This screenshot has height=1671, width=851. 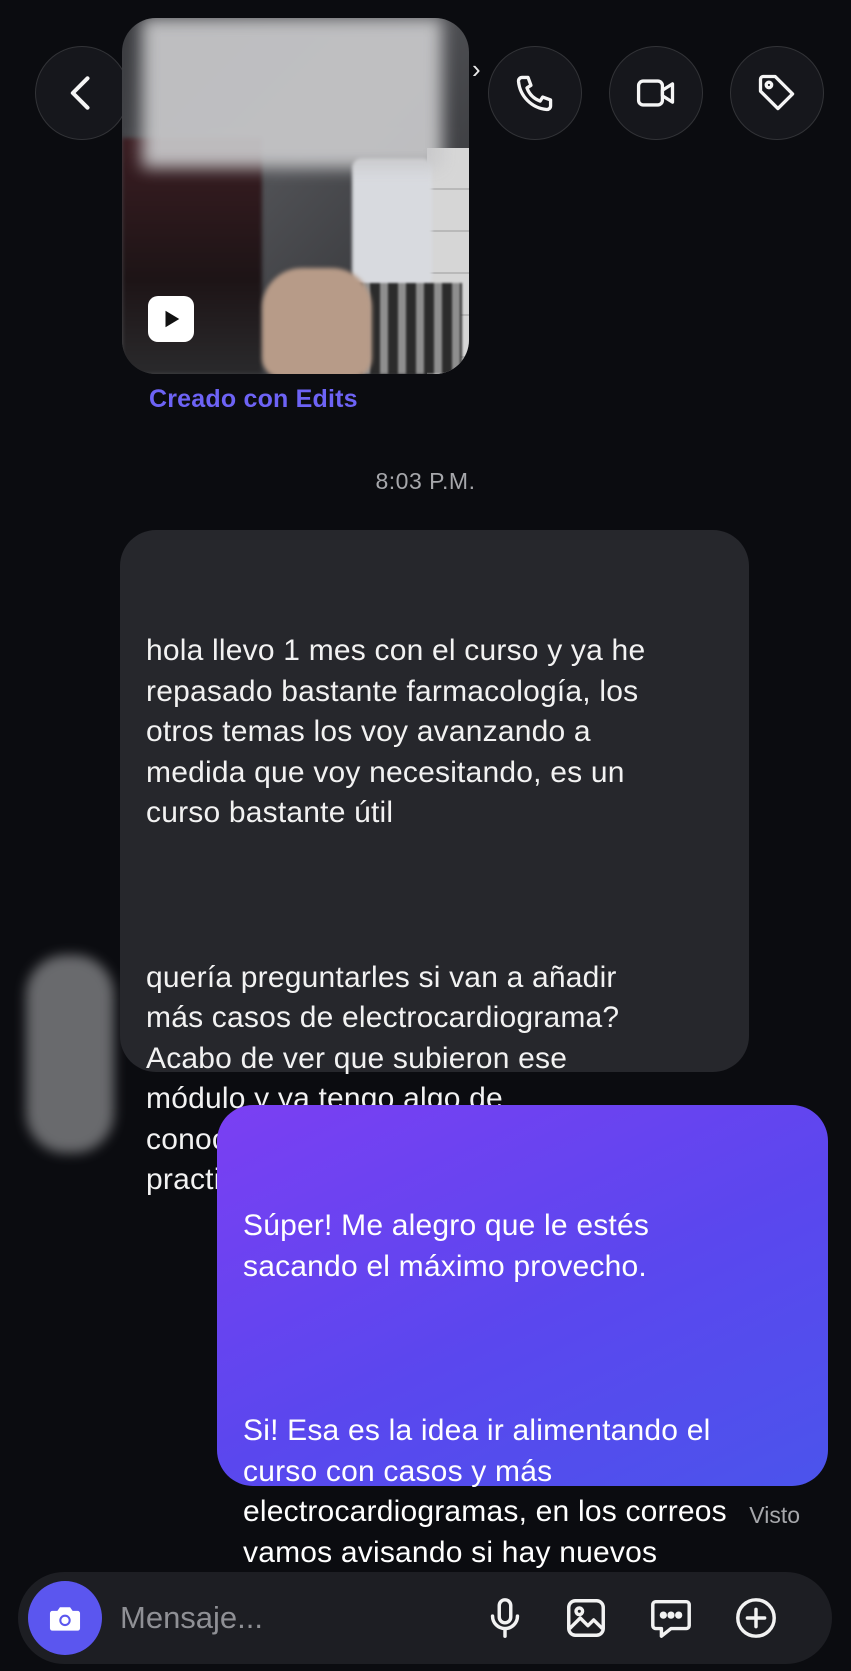 I want to click on message-composer, so click(x=425, y=1618).